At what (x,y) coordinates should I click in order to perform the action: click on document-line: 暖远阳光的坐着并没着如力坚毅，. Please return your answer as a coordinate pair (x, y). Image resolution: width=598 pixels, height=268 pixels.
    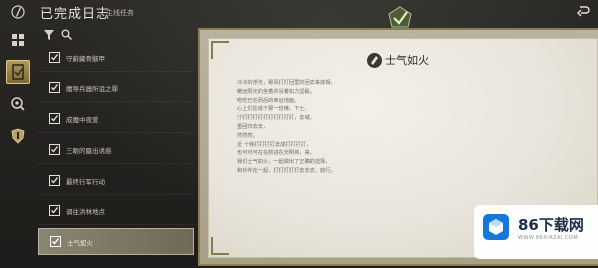
    Looking at the image, I should click on (276, 91).